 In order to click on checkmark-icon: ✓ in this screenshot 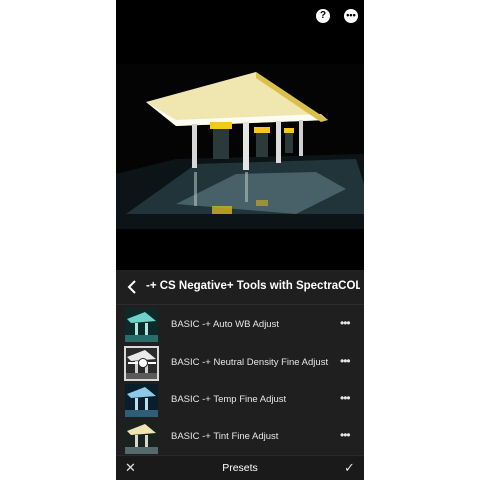, I will do `click(349, 468)`.